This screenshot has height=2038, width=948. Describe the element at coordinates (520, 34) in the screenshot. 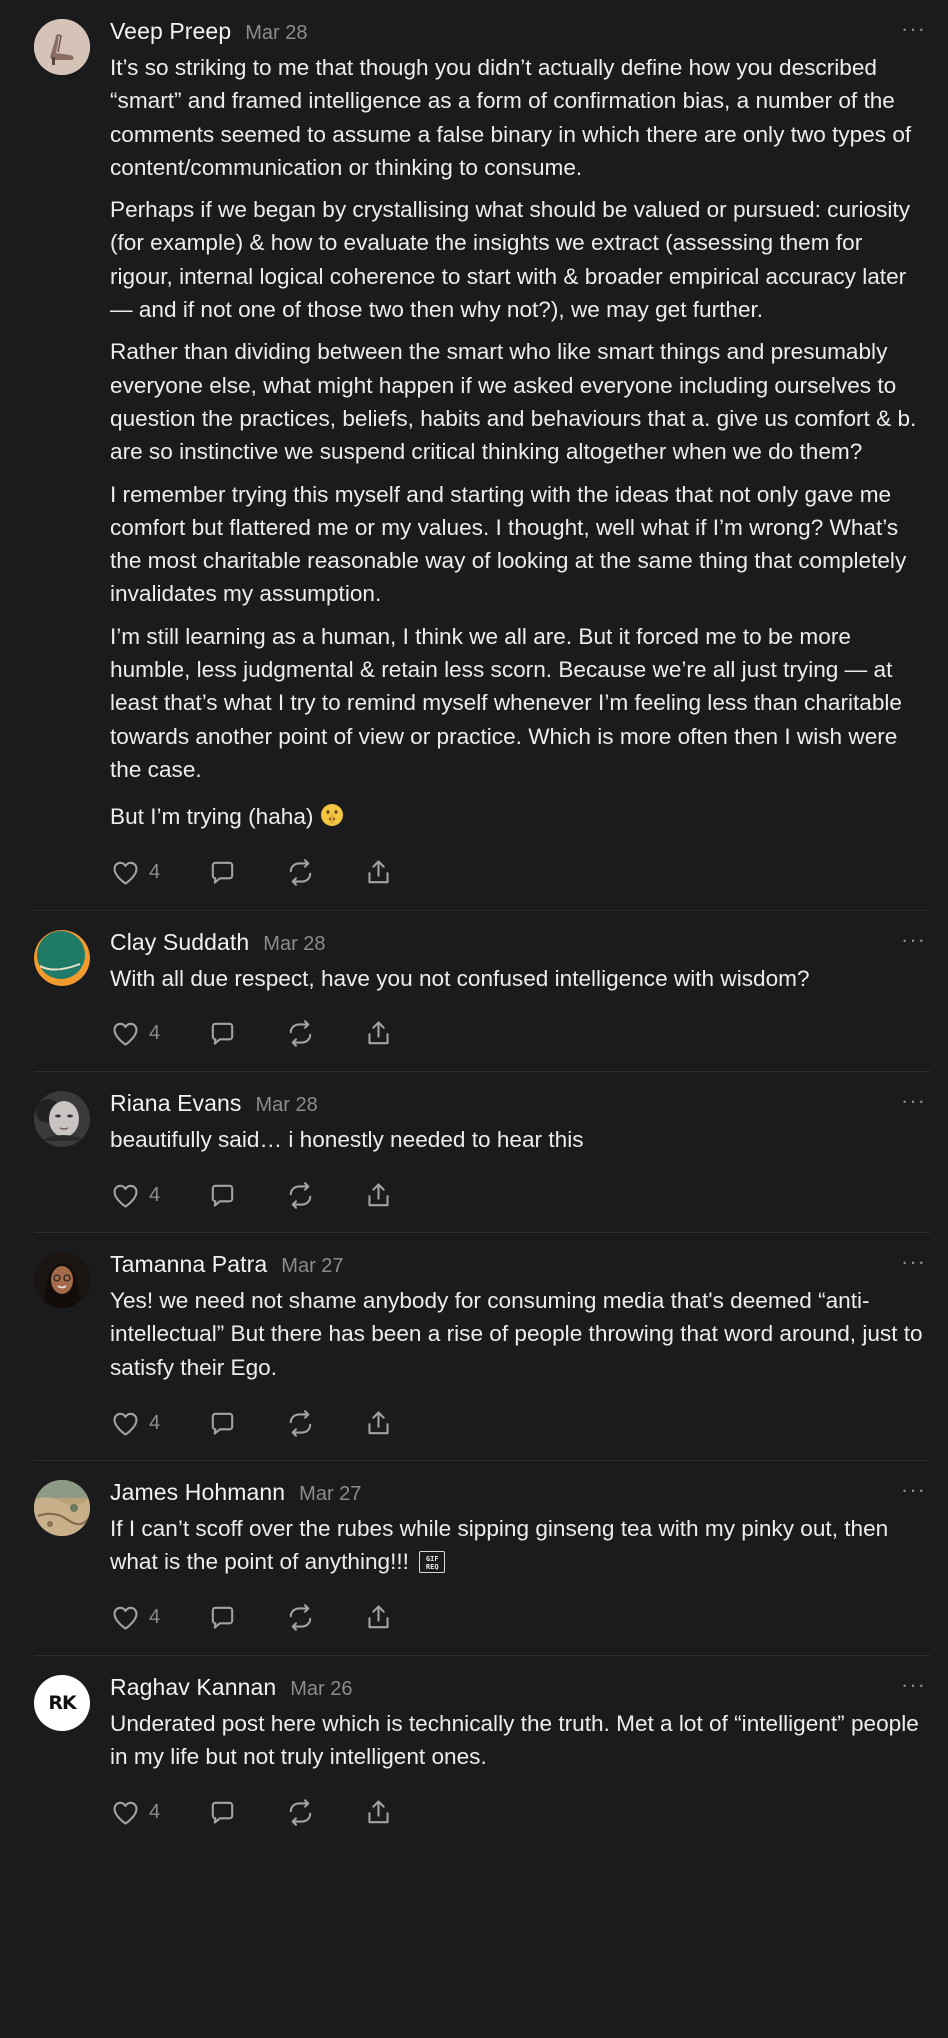

I see `comment-header: Veep Preep Mar 28` at that location.